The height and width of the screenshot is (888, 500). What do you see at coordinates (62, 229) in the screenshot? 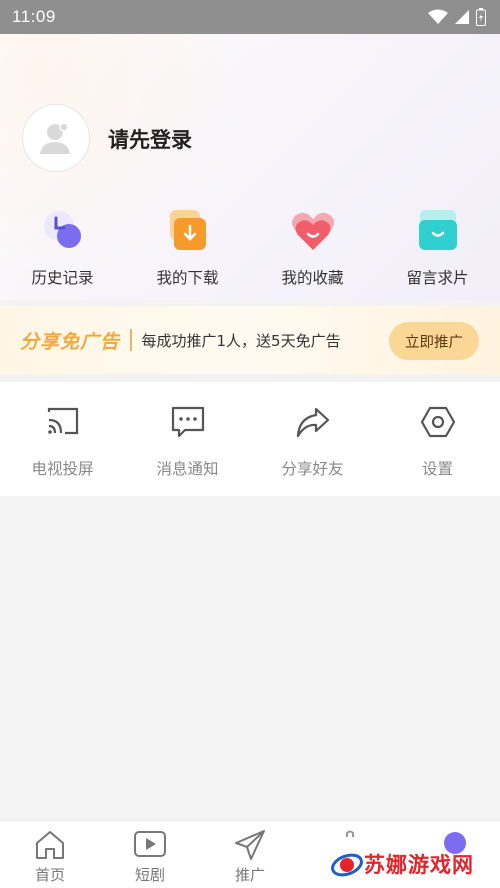
I see `history-icon` at bounding box center [62, 229].